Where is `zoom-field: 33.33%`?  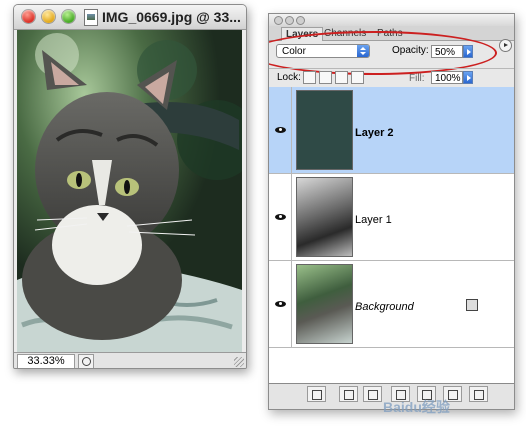 zoom-field: 33.33% is located at coordinates (46, 361).